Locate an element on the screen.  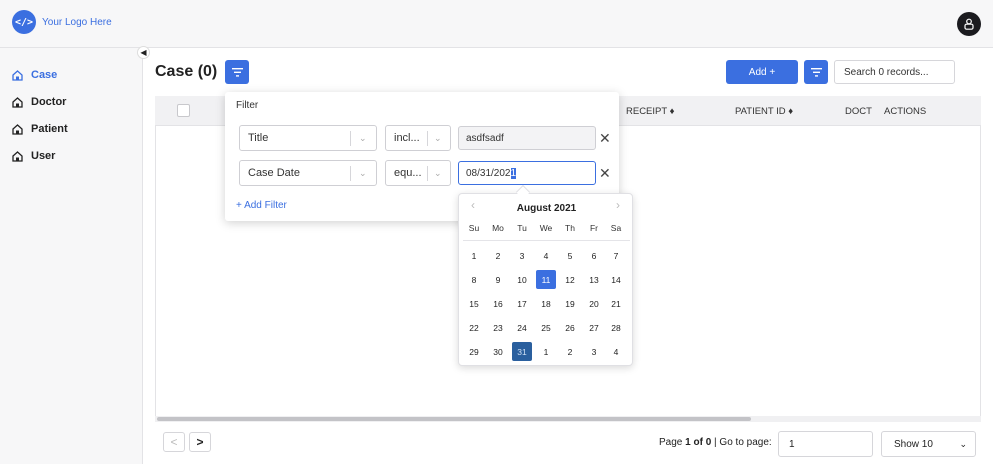
select-all-checkbox is located at coordinates (183, 110).